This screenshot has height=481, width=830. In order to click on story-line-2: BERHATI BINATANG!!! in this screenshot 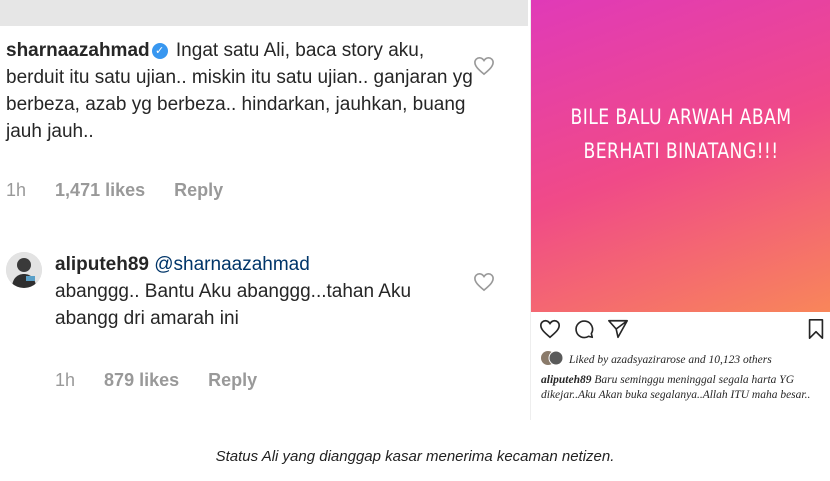, I will do `click(681, 151)`.